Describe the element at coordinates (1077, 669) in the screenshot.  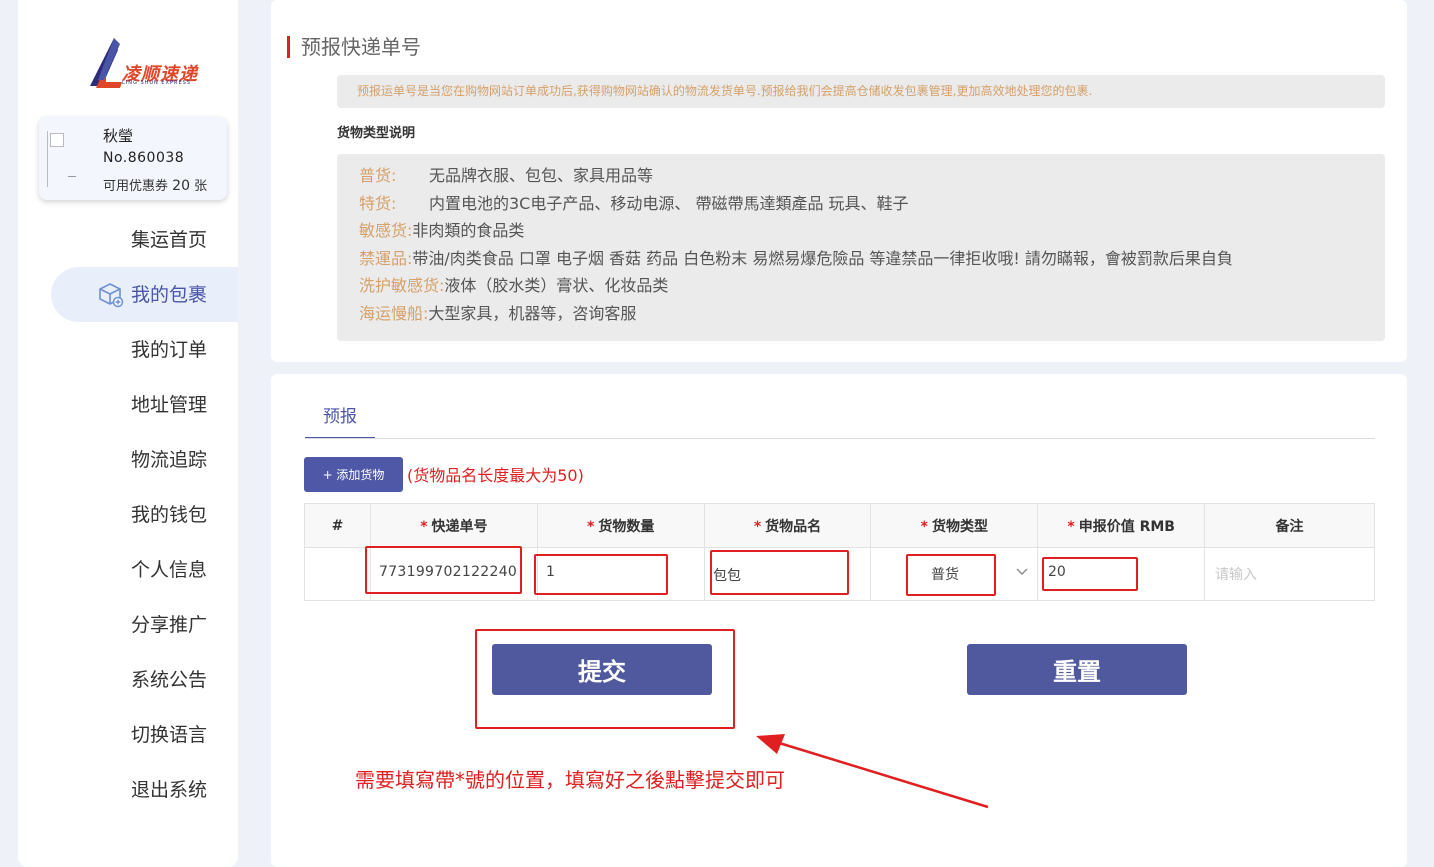
I see `reset-button: 重置` at that location.